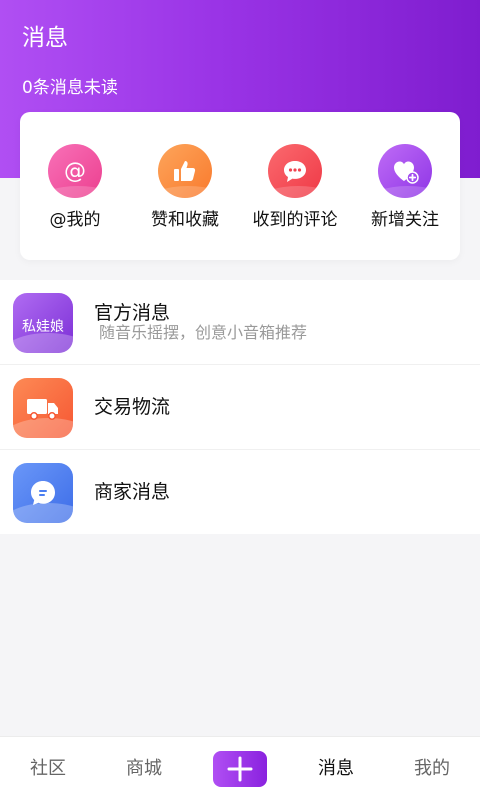 This screenshot has height=800, width=480. I want to click on chat-bubble-icon, so click(43, 493).